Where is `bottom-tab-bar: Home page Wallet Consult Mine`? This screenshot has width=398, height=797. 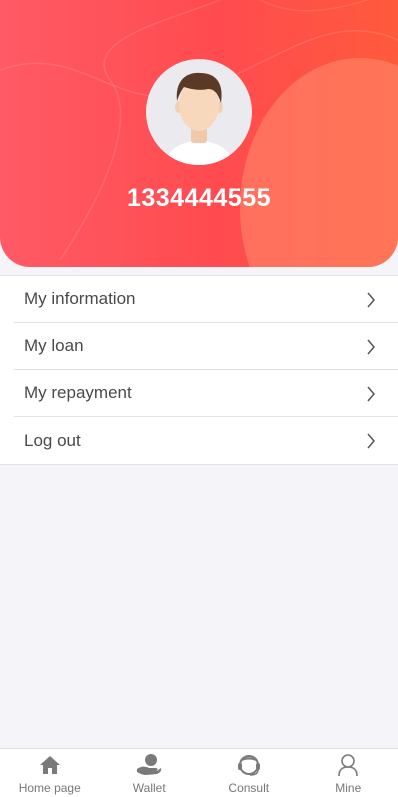
bottom-tab-bar: Home page Wallet Consult Mine is located at coordinates (199, 772).